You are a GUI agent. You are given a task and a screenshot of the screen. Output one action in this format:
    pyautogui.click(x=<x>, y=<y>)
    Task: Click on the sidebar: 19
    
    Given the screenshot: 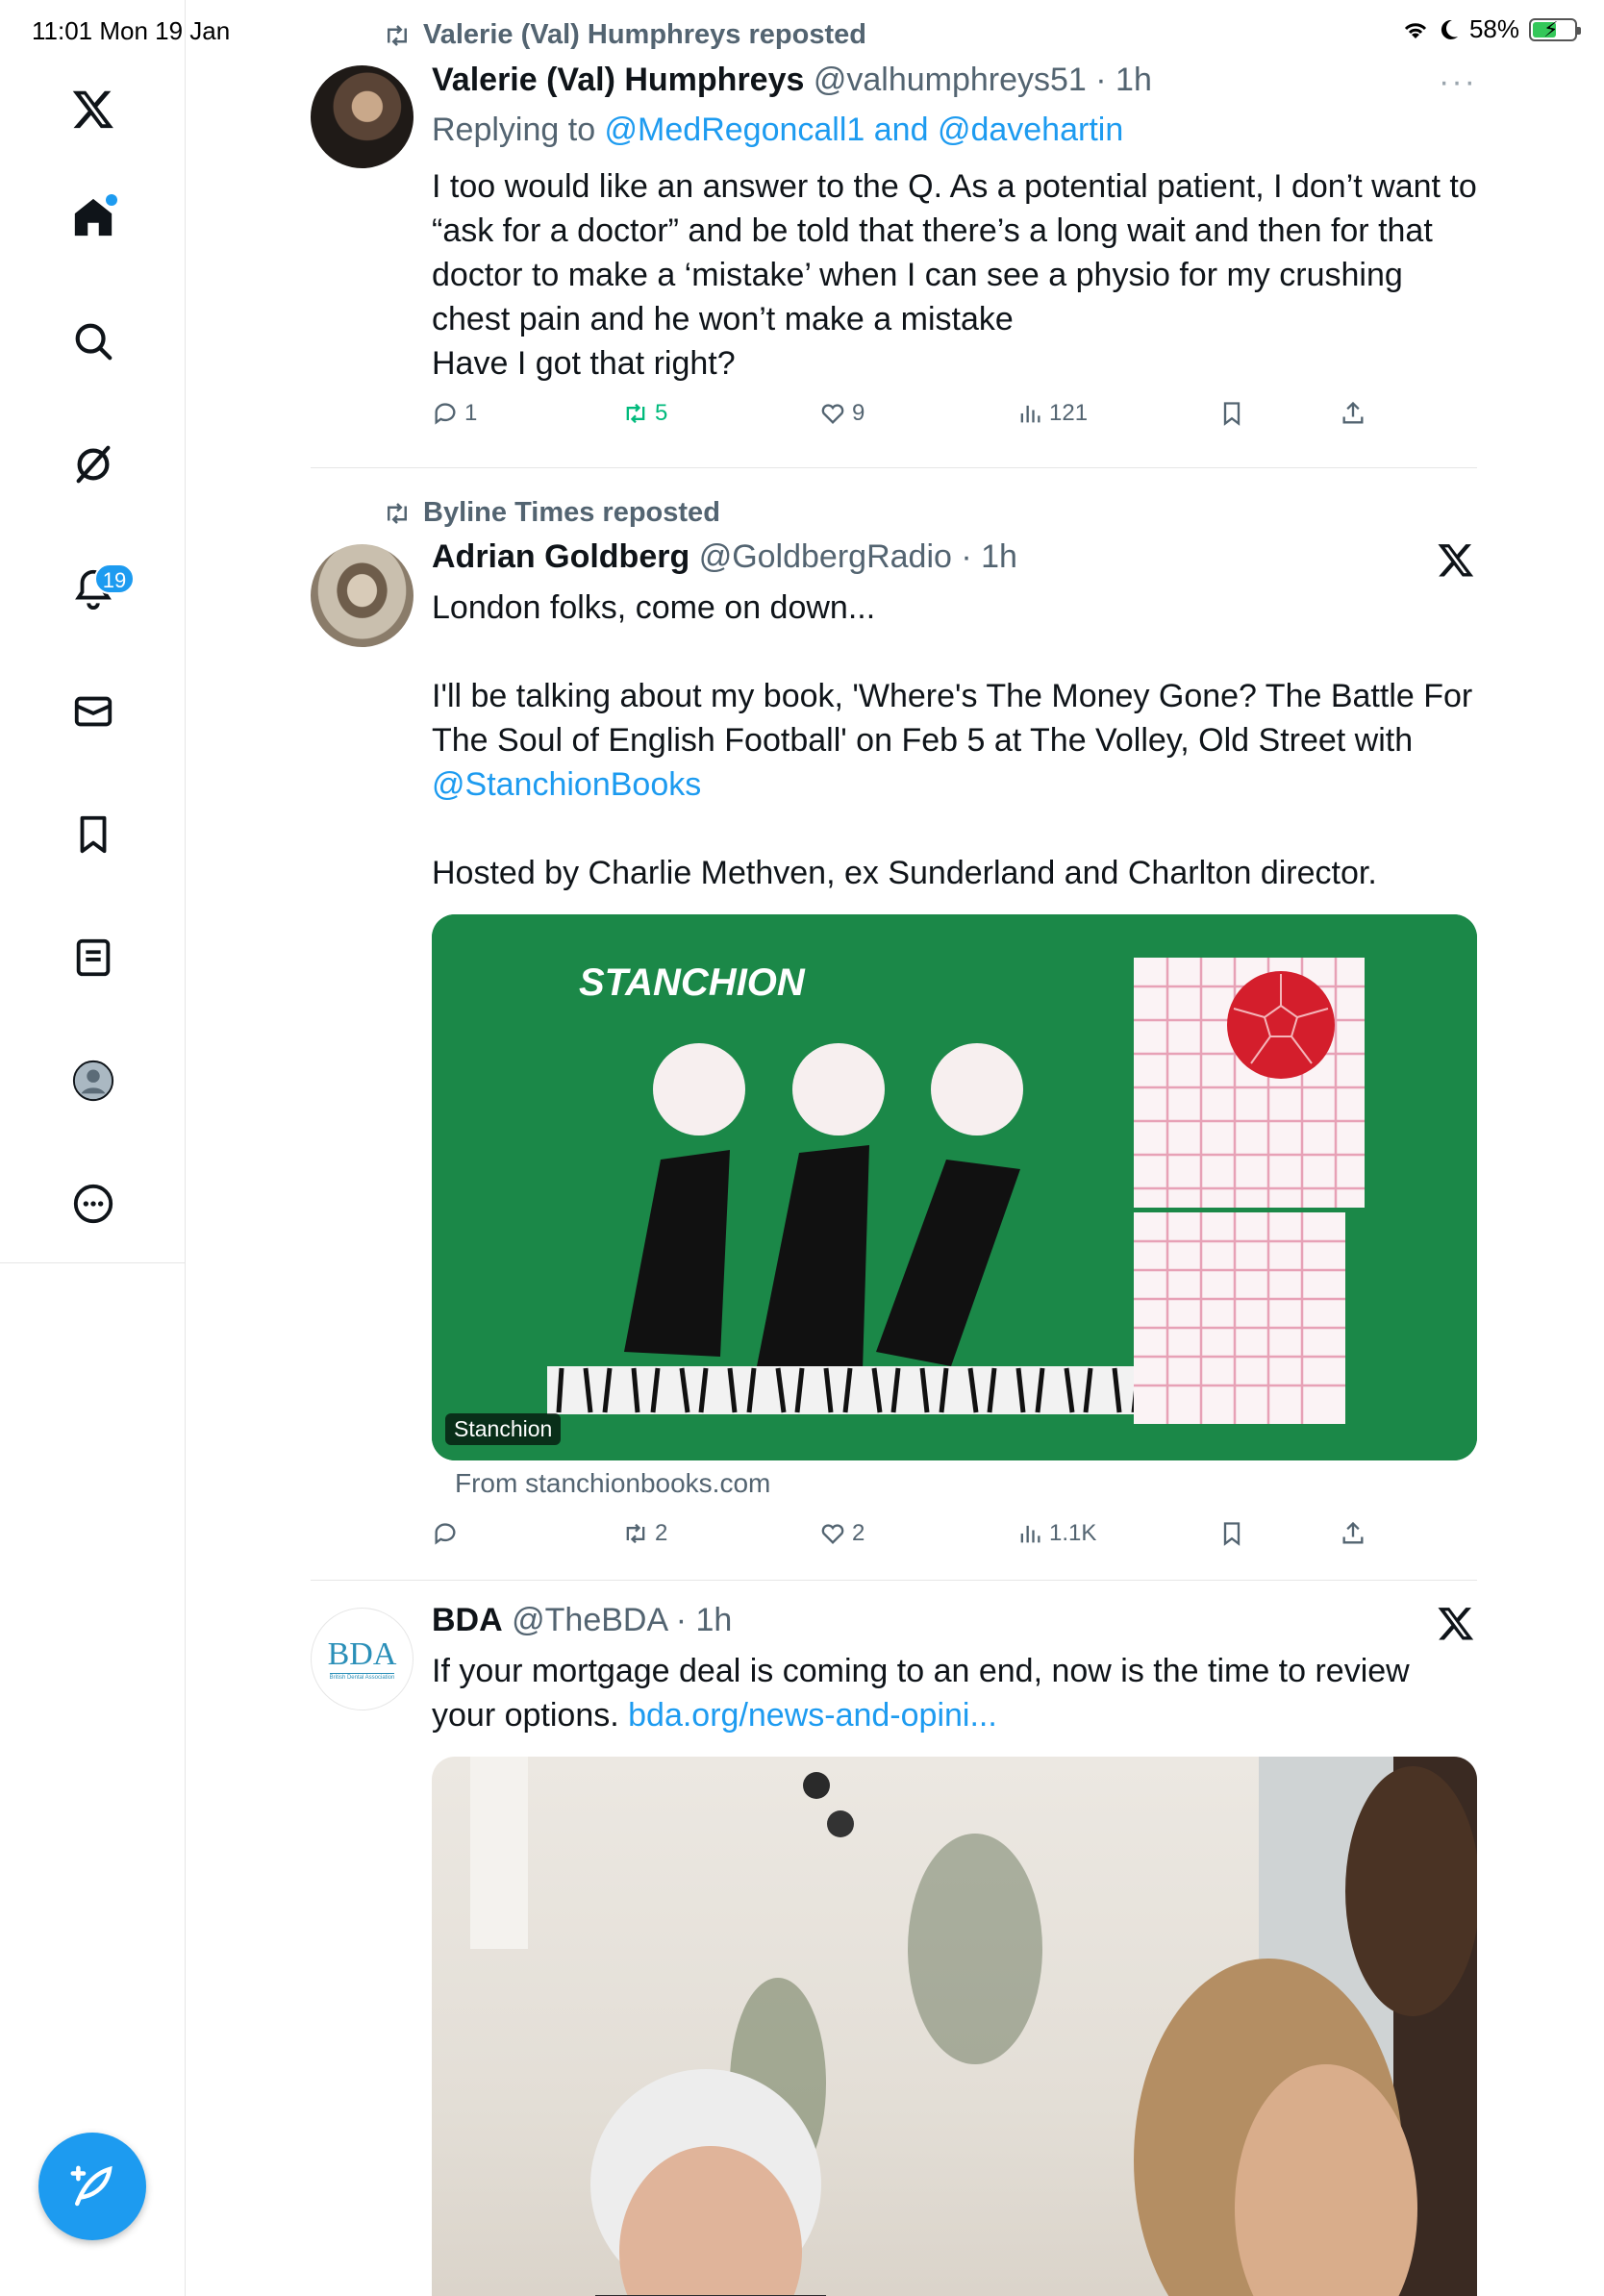 What is the action you would take?
    pyautogui.click(x=93, y=1148)
    